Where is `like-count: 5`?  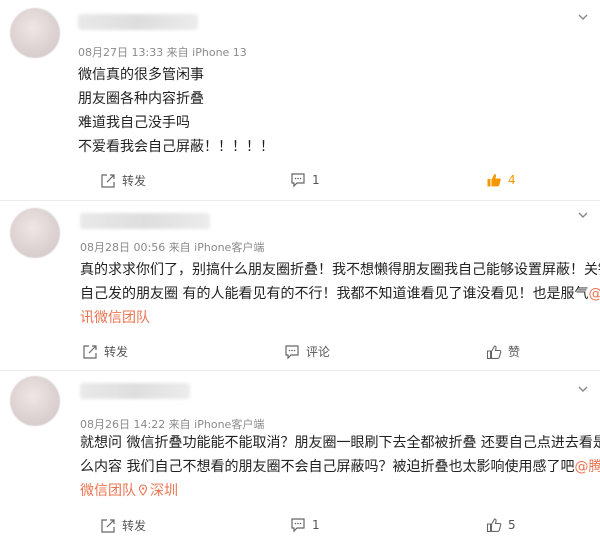
like-count: 5 is located at coordinates (512, 525).